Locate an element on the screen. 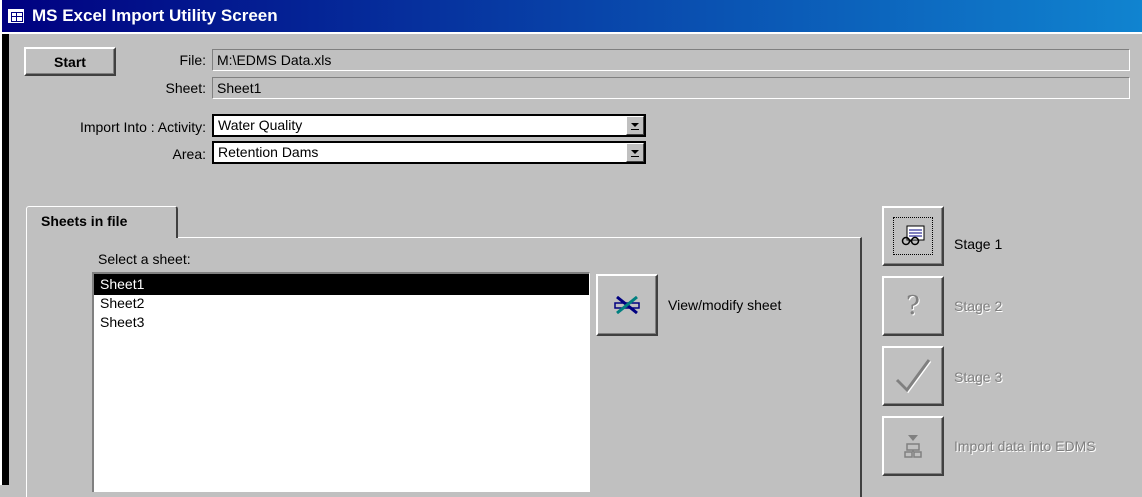 This screenshot has width=1142, height=497. stage1-icon is located at coordinates (913, 235).